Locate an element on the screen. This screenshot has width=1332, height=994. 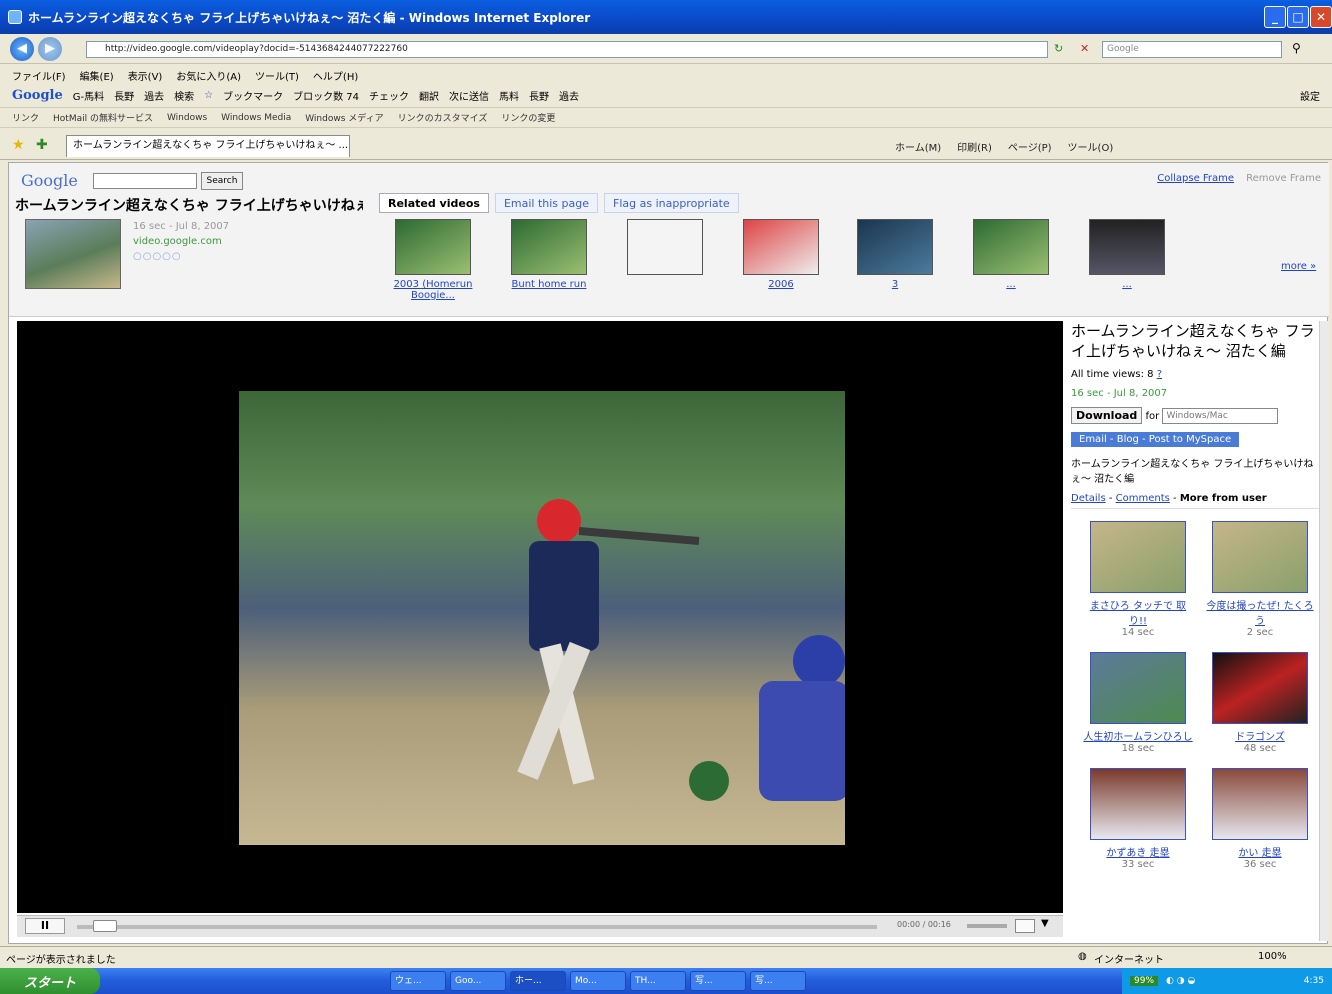
user-video: まさひろ タッチで 取り!! 14 sec is located at coordinates (1138, 579).